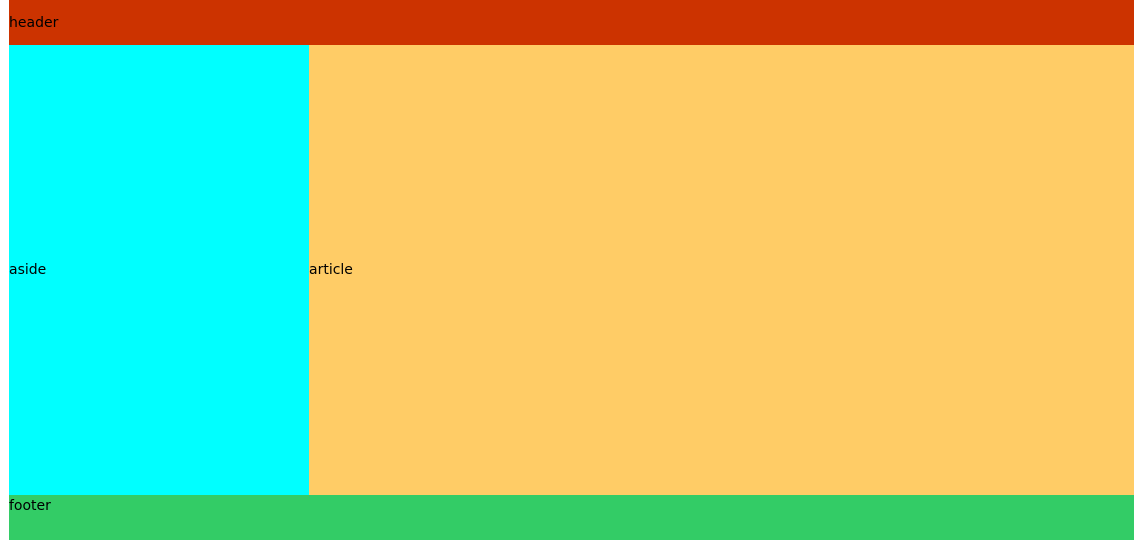 The height and width of the screenshot is (545, 1139). I want to click on header-region: header, so click(571, 22).